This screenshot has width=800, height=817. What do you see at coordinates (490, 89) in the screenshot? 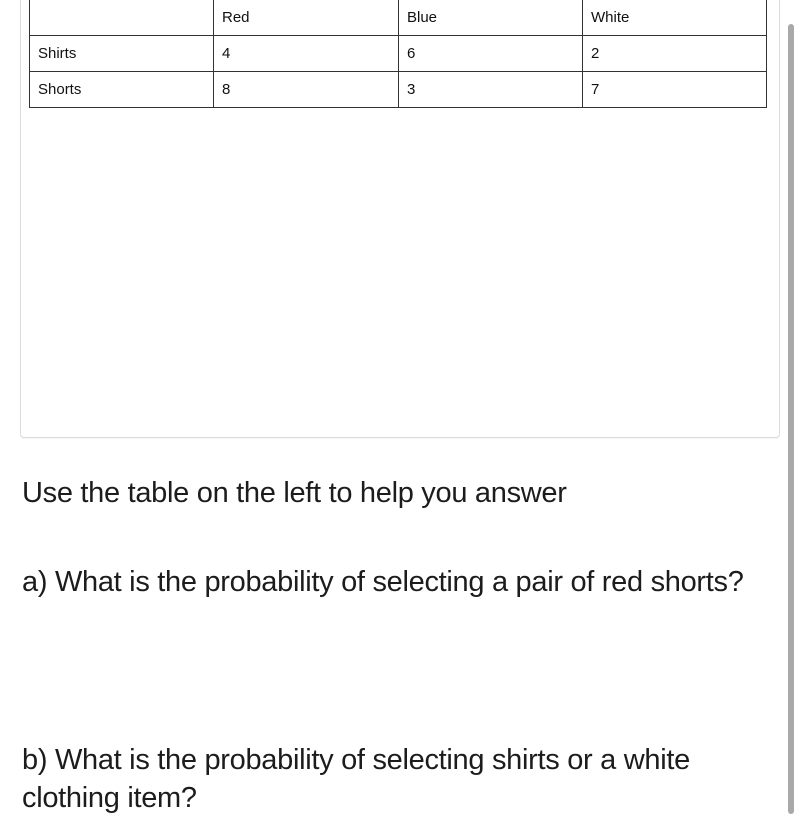
I see `cell-shorts-blue: 3` at bounding box center [490, 89].